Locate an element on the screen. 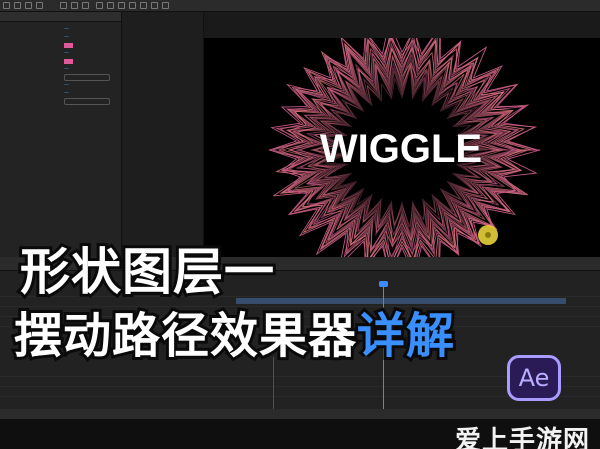 The width and height of the screenshot is (600, 449). viewer-title-text: WIGGLE is located at coordinates (401, 149).